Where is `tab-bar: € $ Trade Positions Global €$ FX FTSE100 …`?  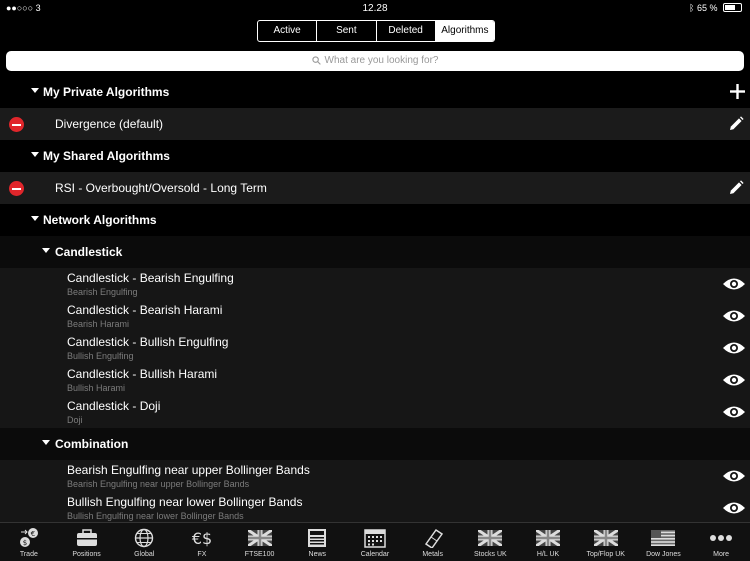 tab-bar: € $ Trade Positions Global €$ FX FTSE100 … is located at coordinates (375, 541).